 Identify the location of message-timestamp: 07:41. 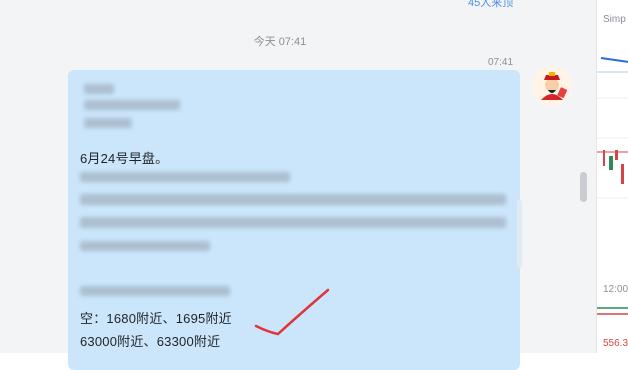
(501, 62).